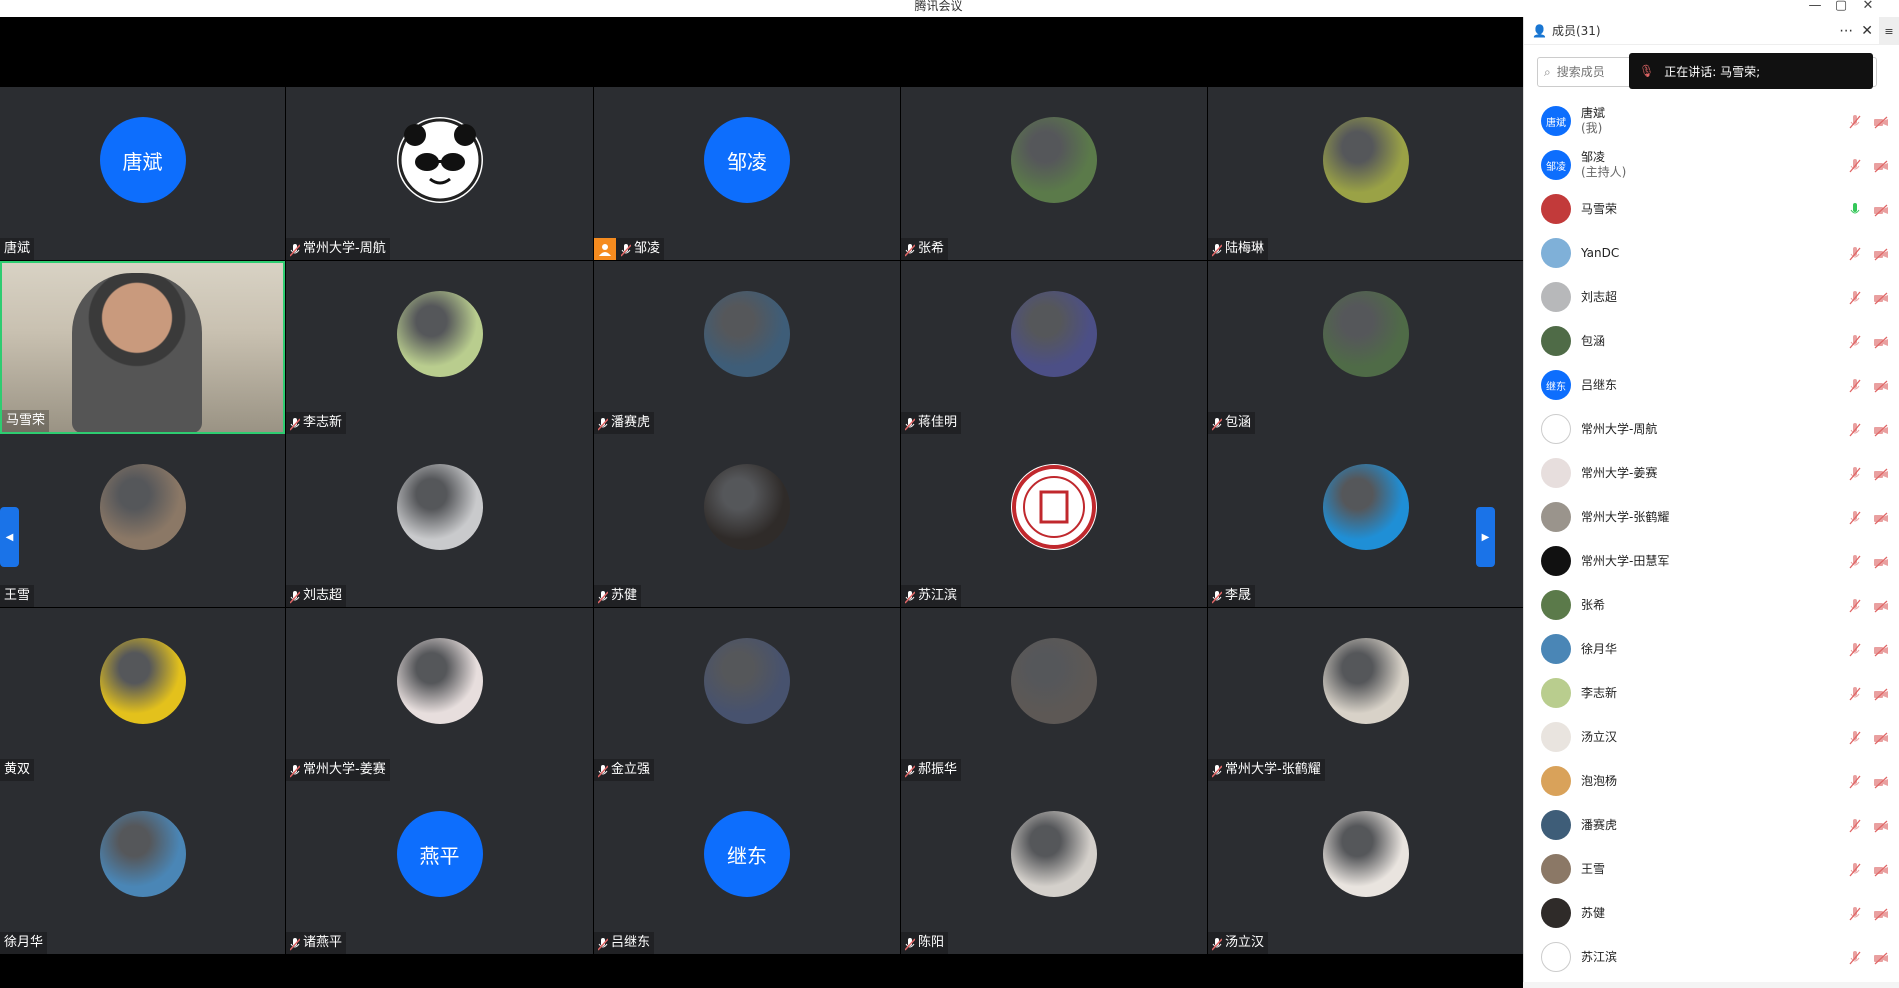 This screenshot has height=988, width=1899. I want to click on member-row: 李志新, so click(1711, 693).